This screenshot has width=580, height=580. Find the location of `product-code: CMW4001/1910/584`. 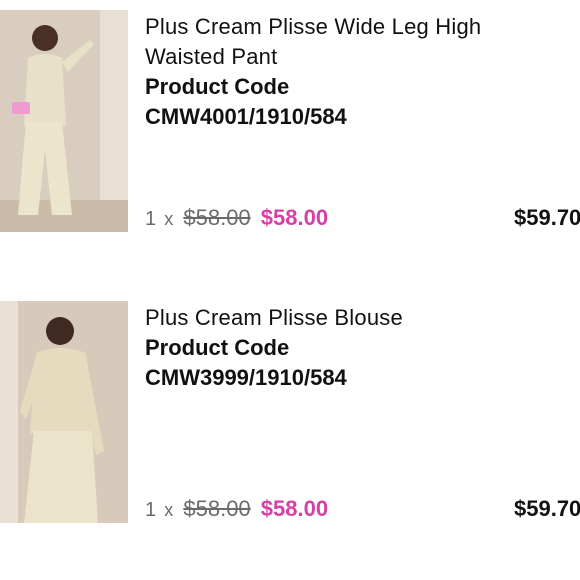

product-code: CMW4001/1910/584 is located at coordinates (246, 116).